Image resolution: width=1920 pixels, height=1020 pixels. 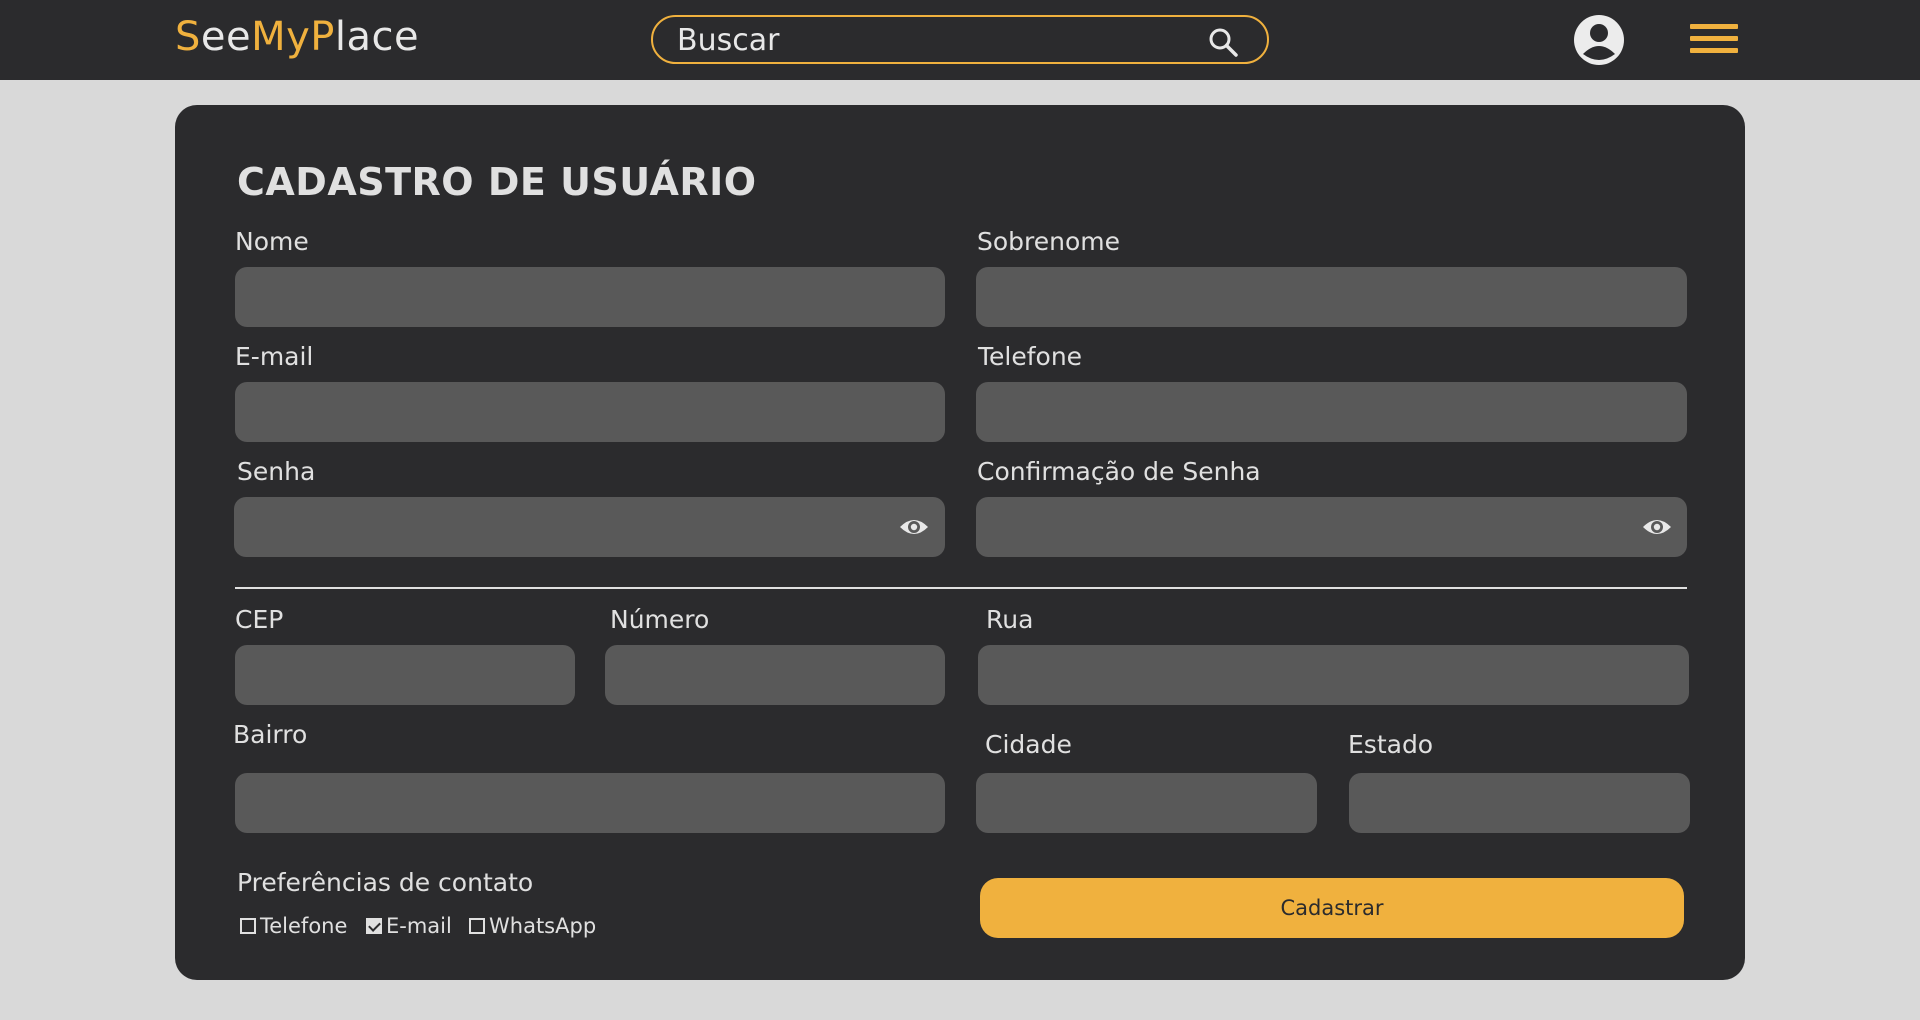 I want to click on numero-field, so click(x=775, y=675).